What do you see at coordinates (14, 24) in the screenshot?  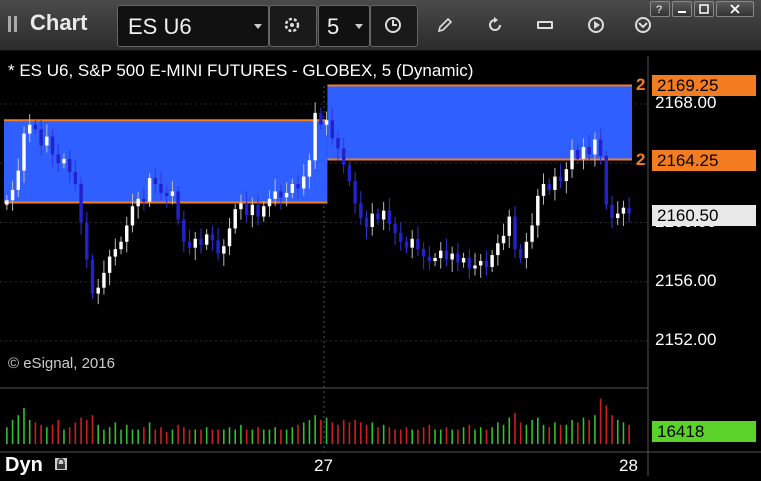 I see `drag-grip-icon` at bounding box center [14, 24].